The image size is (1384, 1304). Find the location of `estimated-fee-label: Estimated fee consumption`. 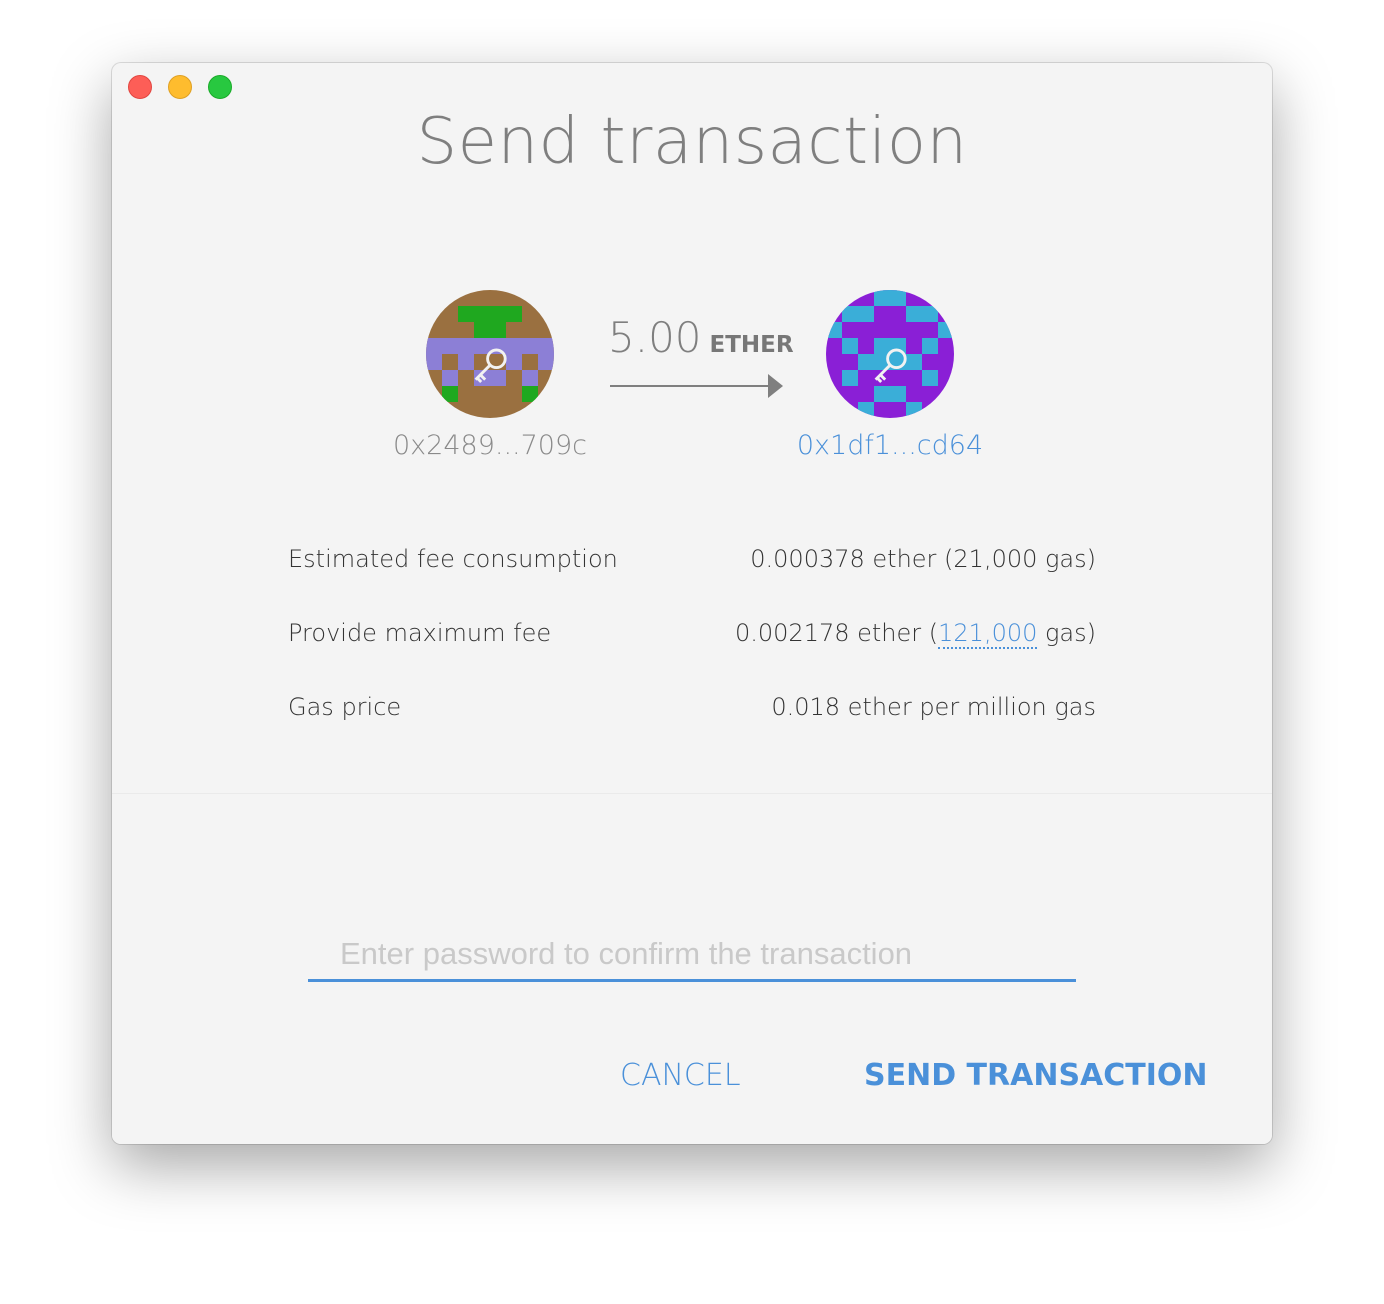

estimated-fee-label: Estimated fee consumption is located at coordinates (453, 559).